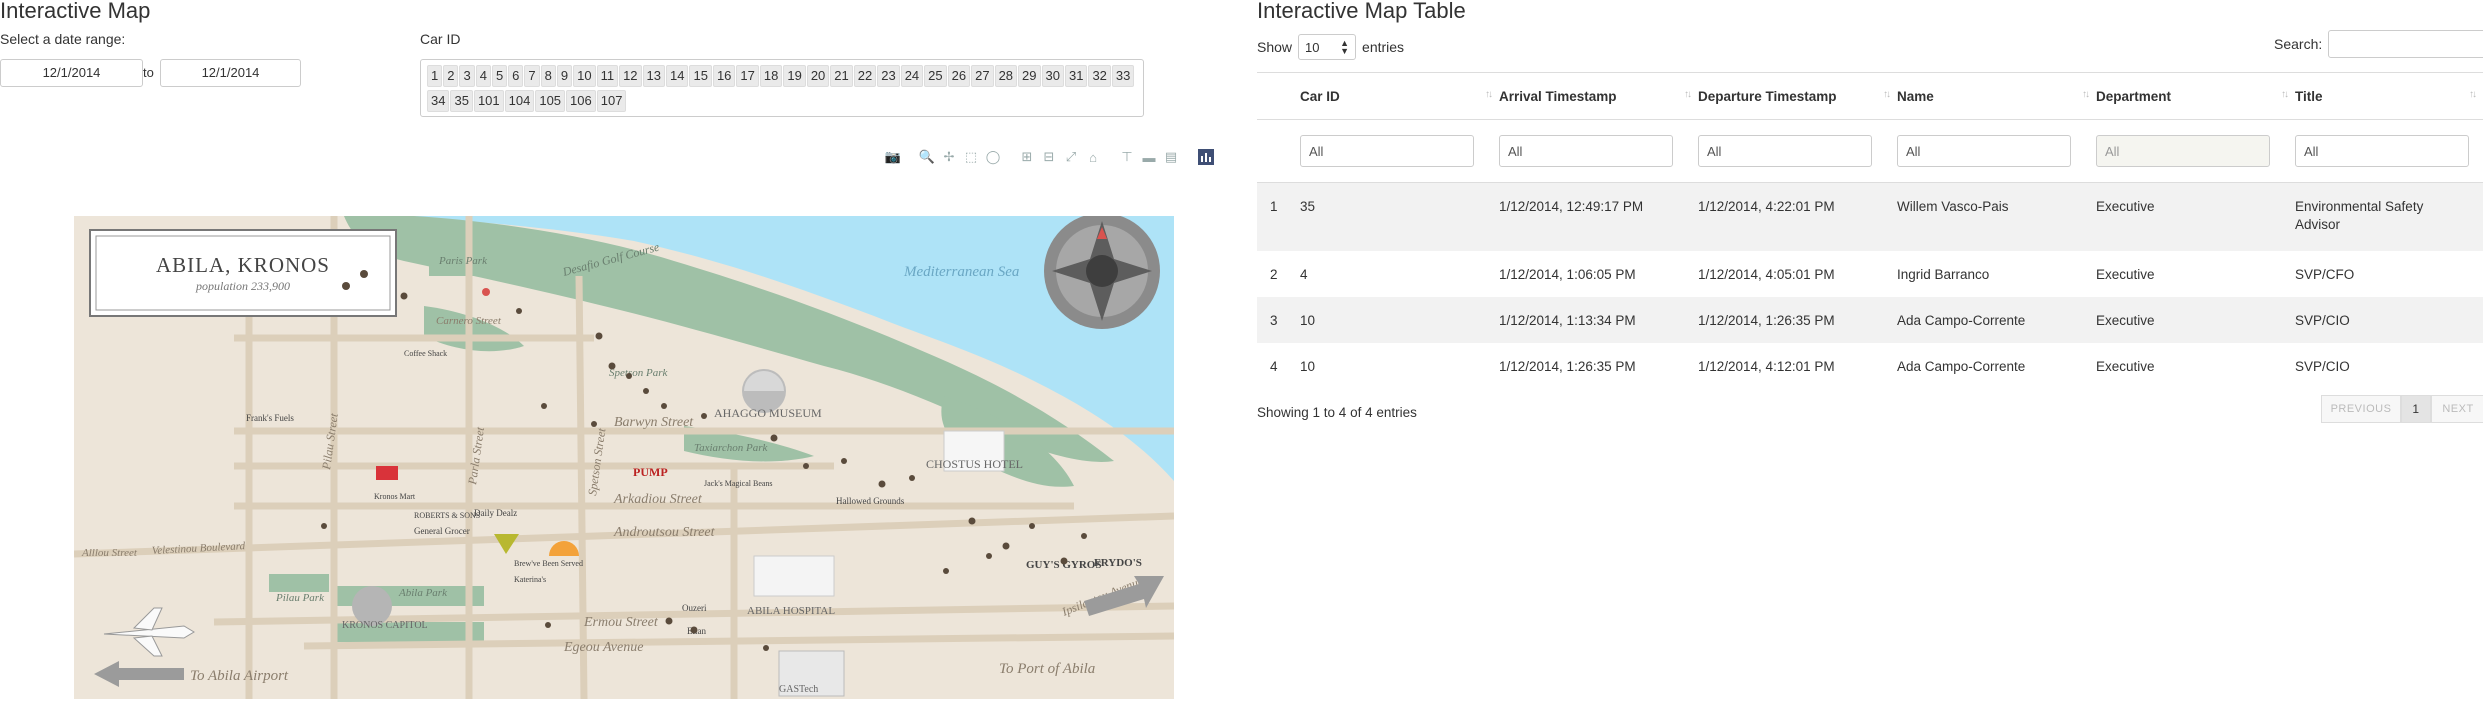 Image resolution: width=2483 pixels, height=702 pixels. I want to click on car-id-chip: 27, so click(982, 76).